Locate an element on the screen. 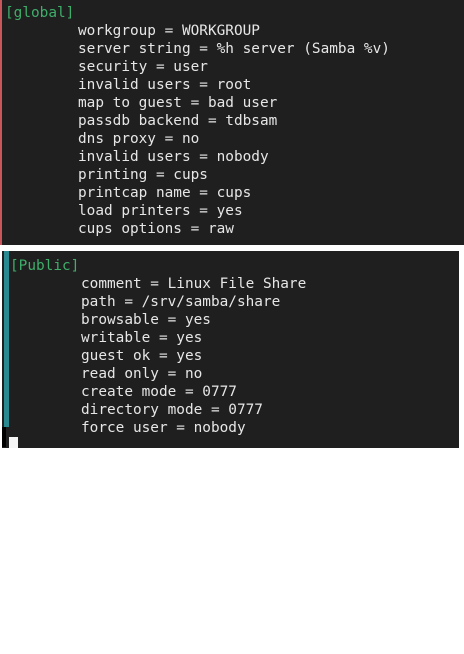 This screenshot has width=464, height=654. config-line-directory-mode: directory mode = 0777 is located at coordinates (158, 410).